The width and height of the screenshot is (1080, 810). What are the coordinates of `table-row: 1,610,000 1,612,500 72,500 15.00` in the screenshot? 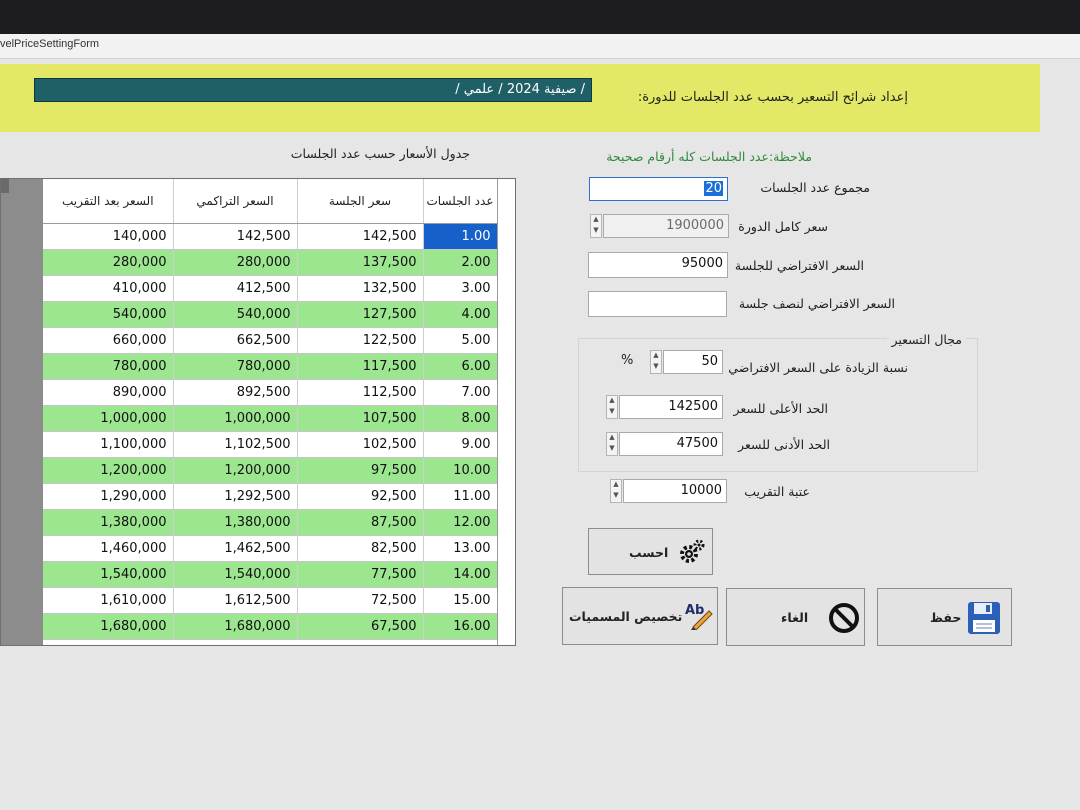 It's located at (270, 600).